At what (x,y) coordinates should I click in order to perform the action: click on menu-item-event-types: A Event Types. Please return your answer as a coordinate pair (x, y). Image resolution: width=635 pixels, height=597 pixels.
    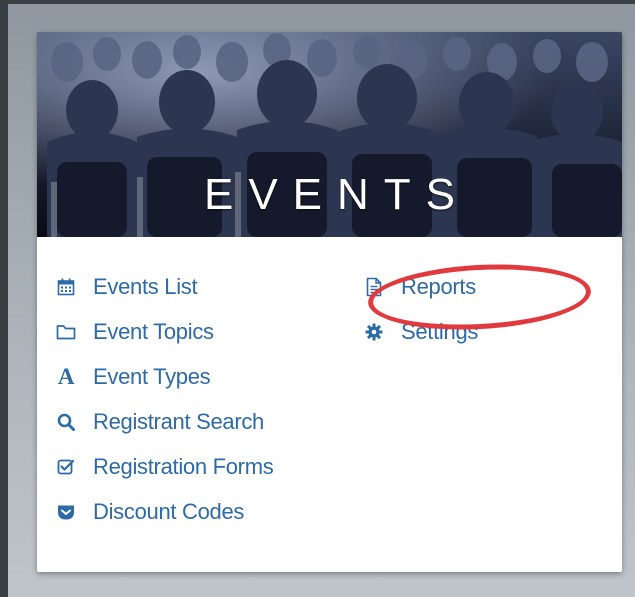
    Looking at the image, I should click on (164, 376).